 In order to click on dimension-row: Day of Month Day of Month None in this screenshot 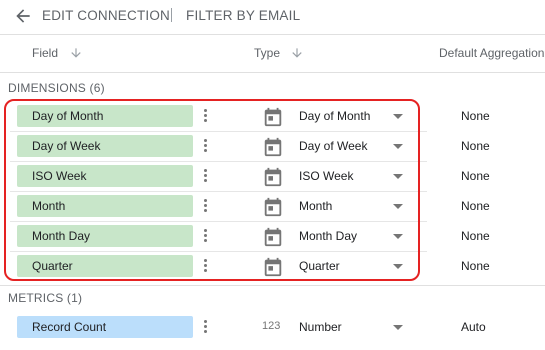, I will do `click(272, 117)`.